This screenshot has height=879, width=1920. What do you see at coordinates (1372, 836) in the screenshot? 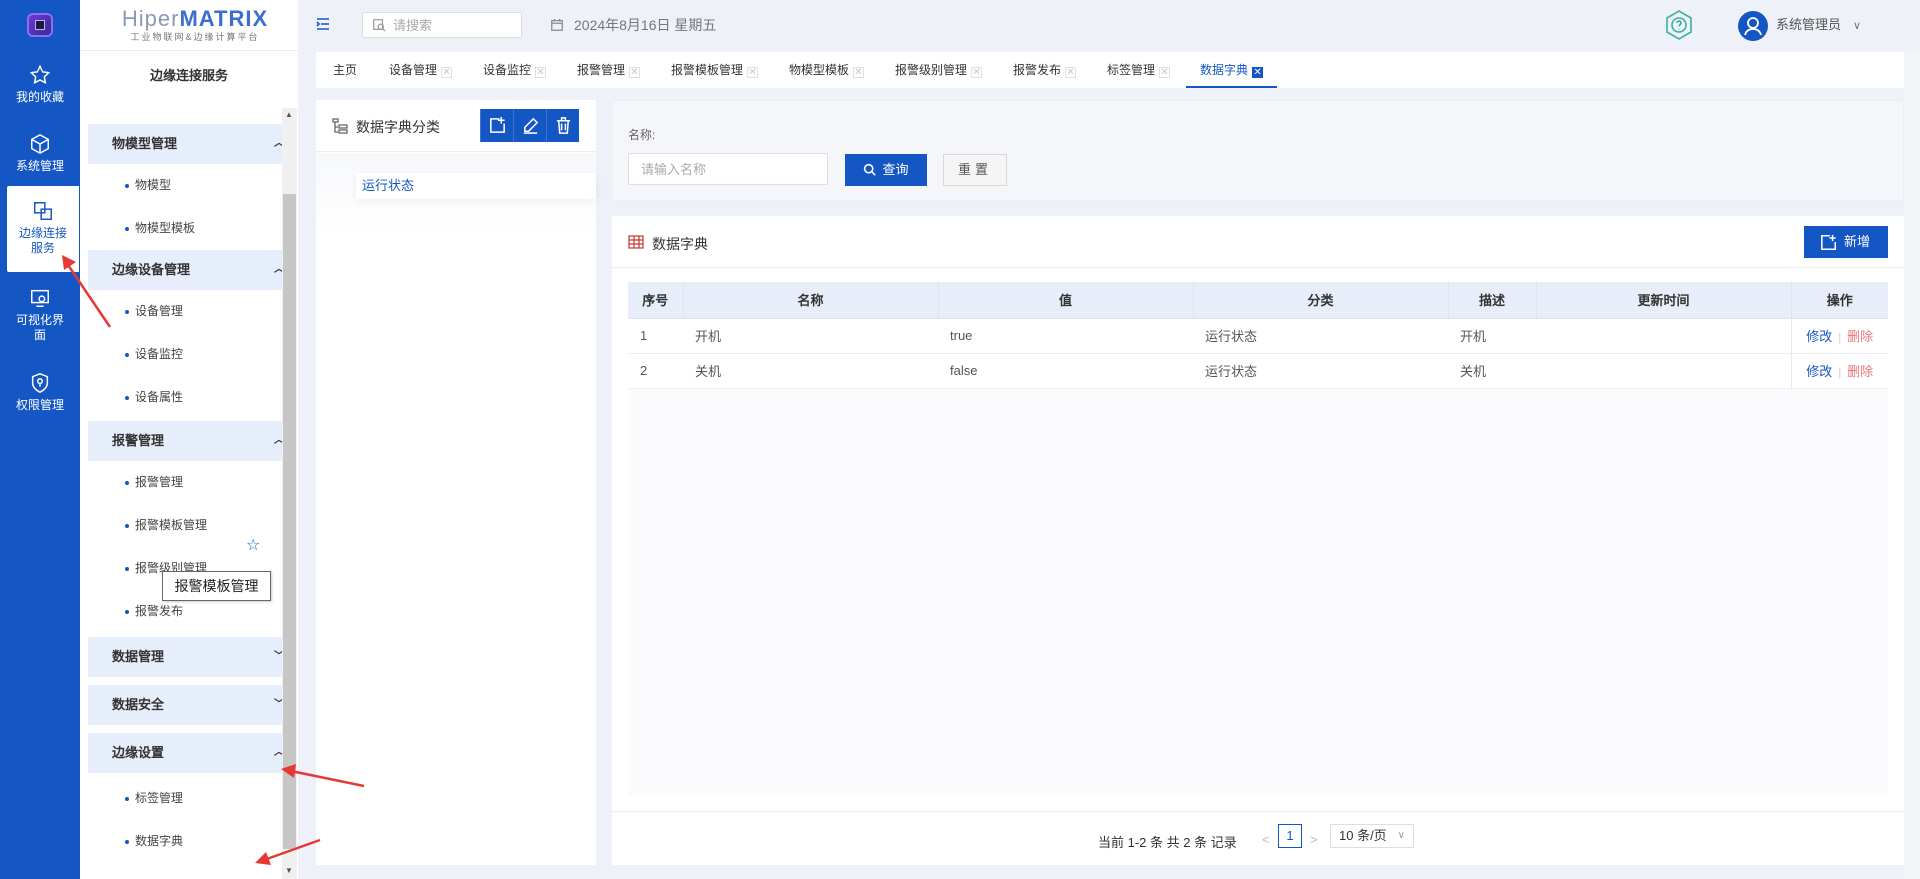
I see `page-size-select: 10 条/页 ∨` at bounding box center [1372, 836].